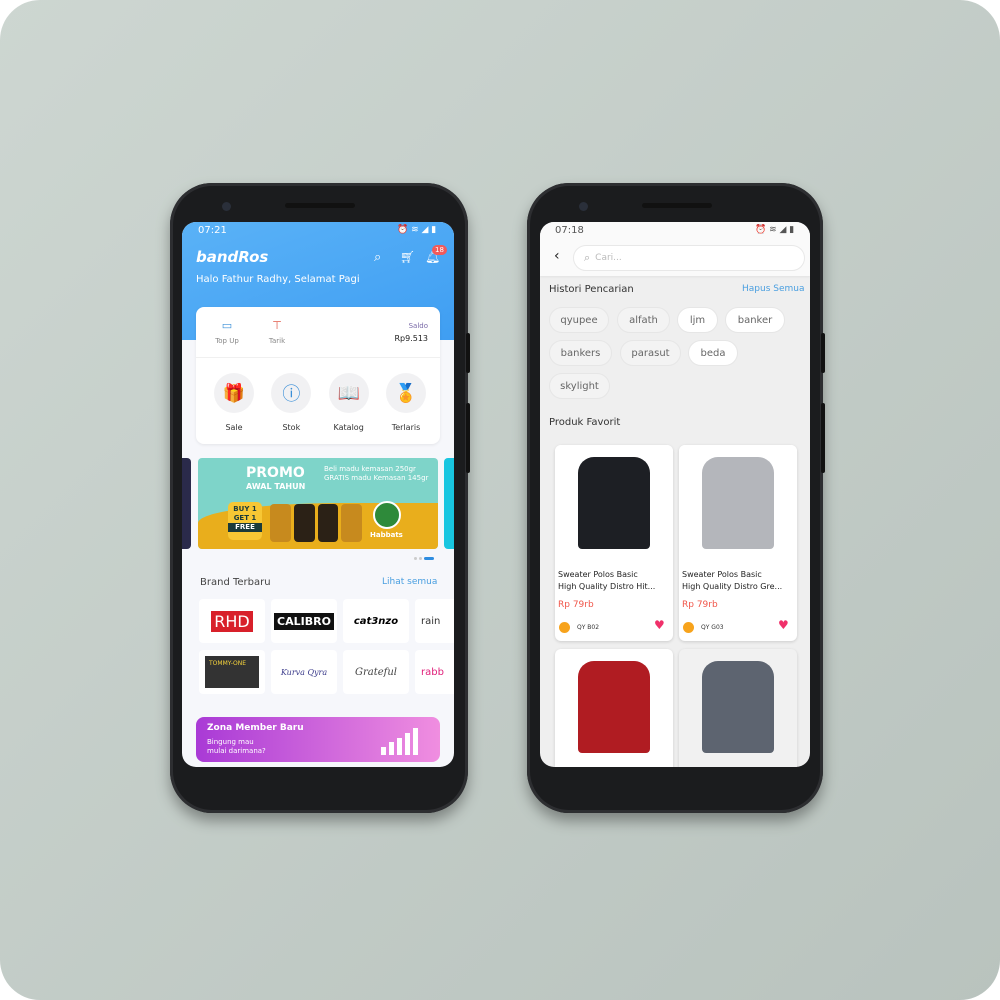 Image resolution: width=1000 pixels, height=1000 pixels. I want to click on brand-logo: rain, so click(431, 621).